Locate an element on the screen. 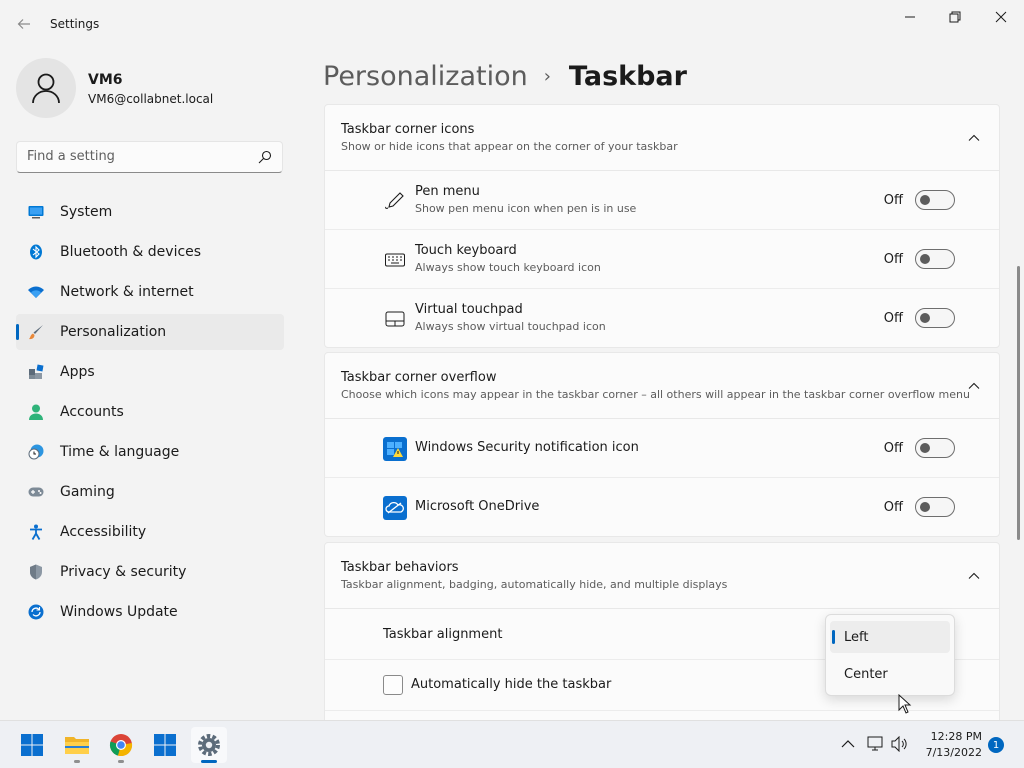  person-icon is located at coordinates (36, 412).